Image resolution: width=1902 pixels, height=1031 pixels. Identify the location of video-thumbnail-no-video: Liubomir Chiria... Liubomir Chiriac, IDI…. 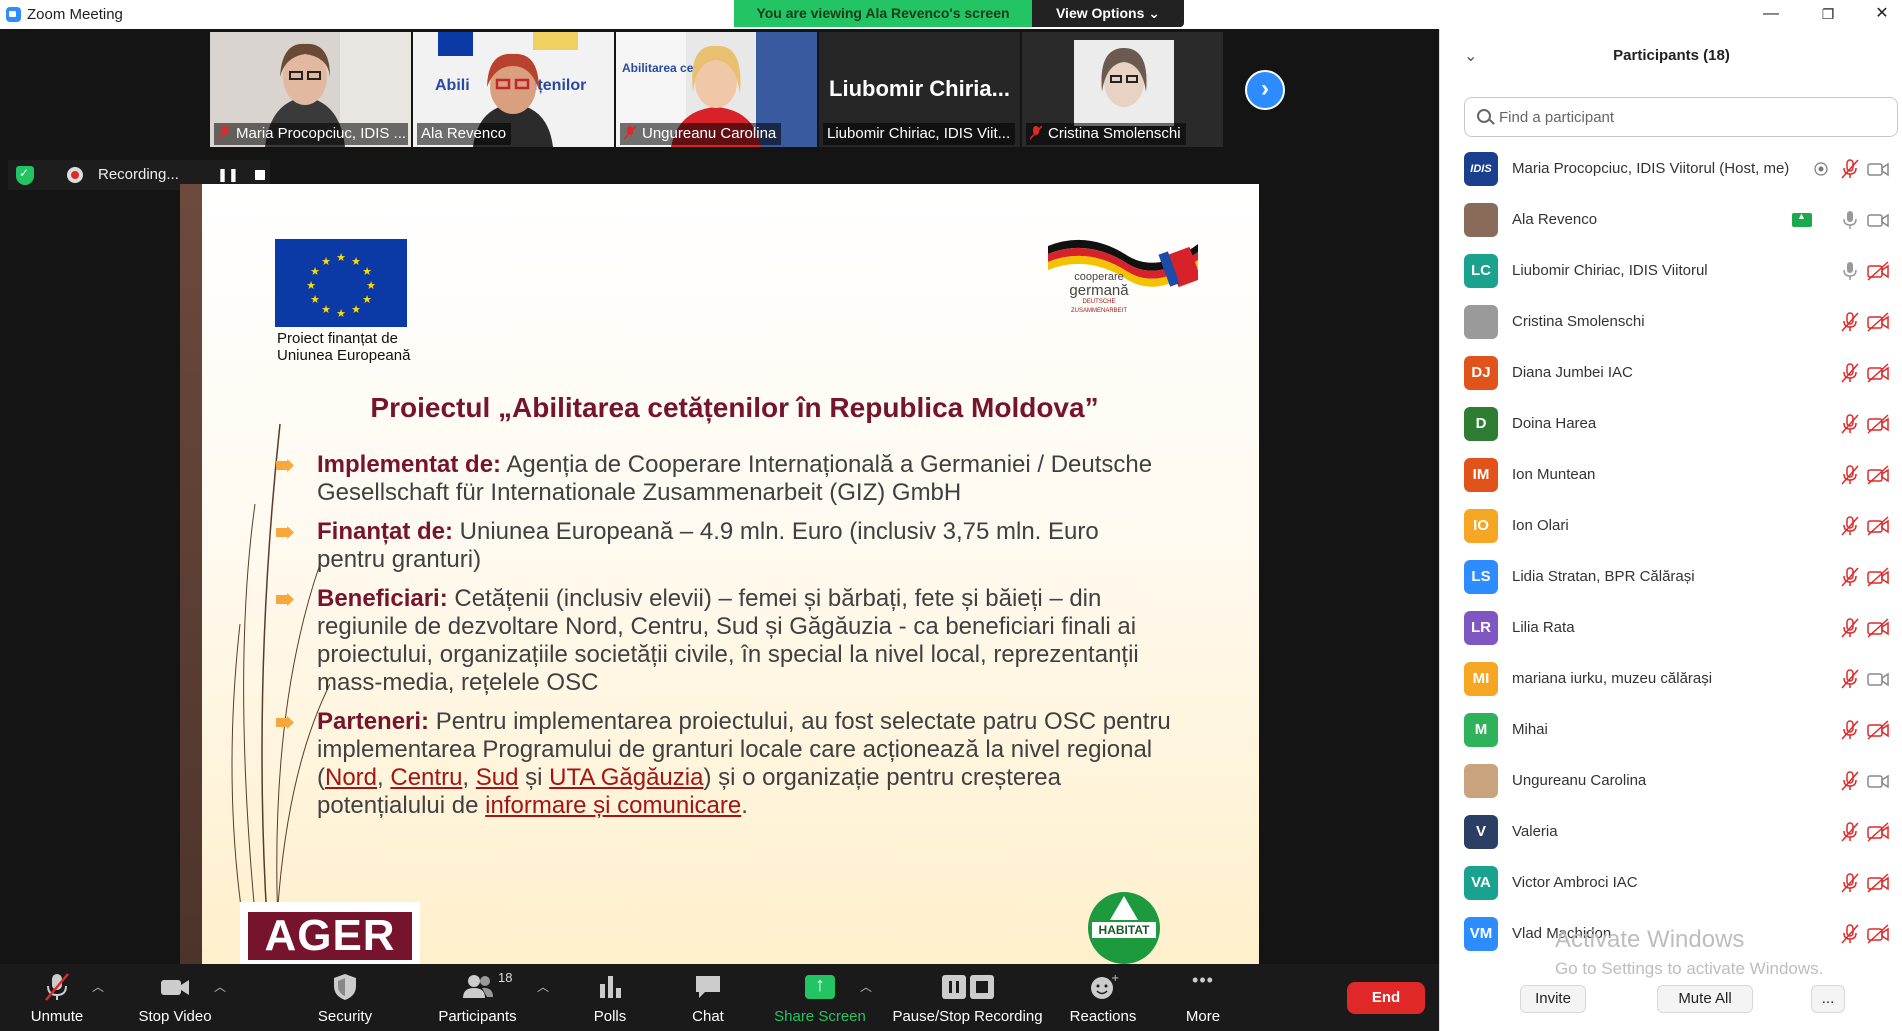
(919, 89).